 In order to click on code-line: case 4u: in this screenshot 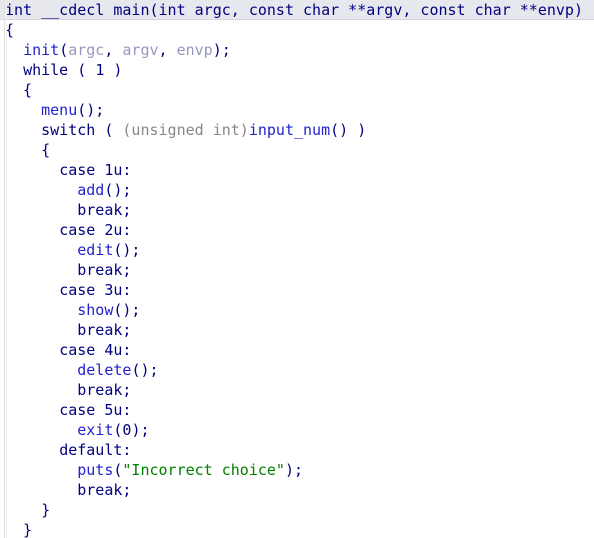, I will do `click(297, 350)`.